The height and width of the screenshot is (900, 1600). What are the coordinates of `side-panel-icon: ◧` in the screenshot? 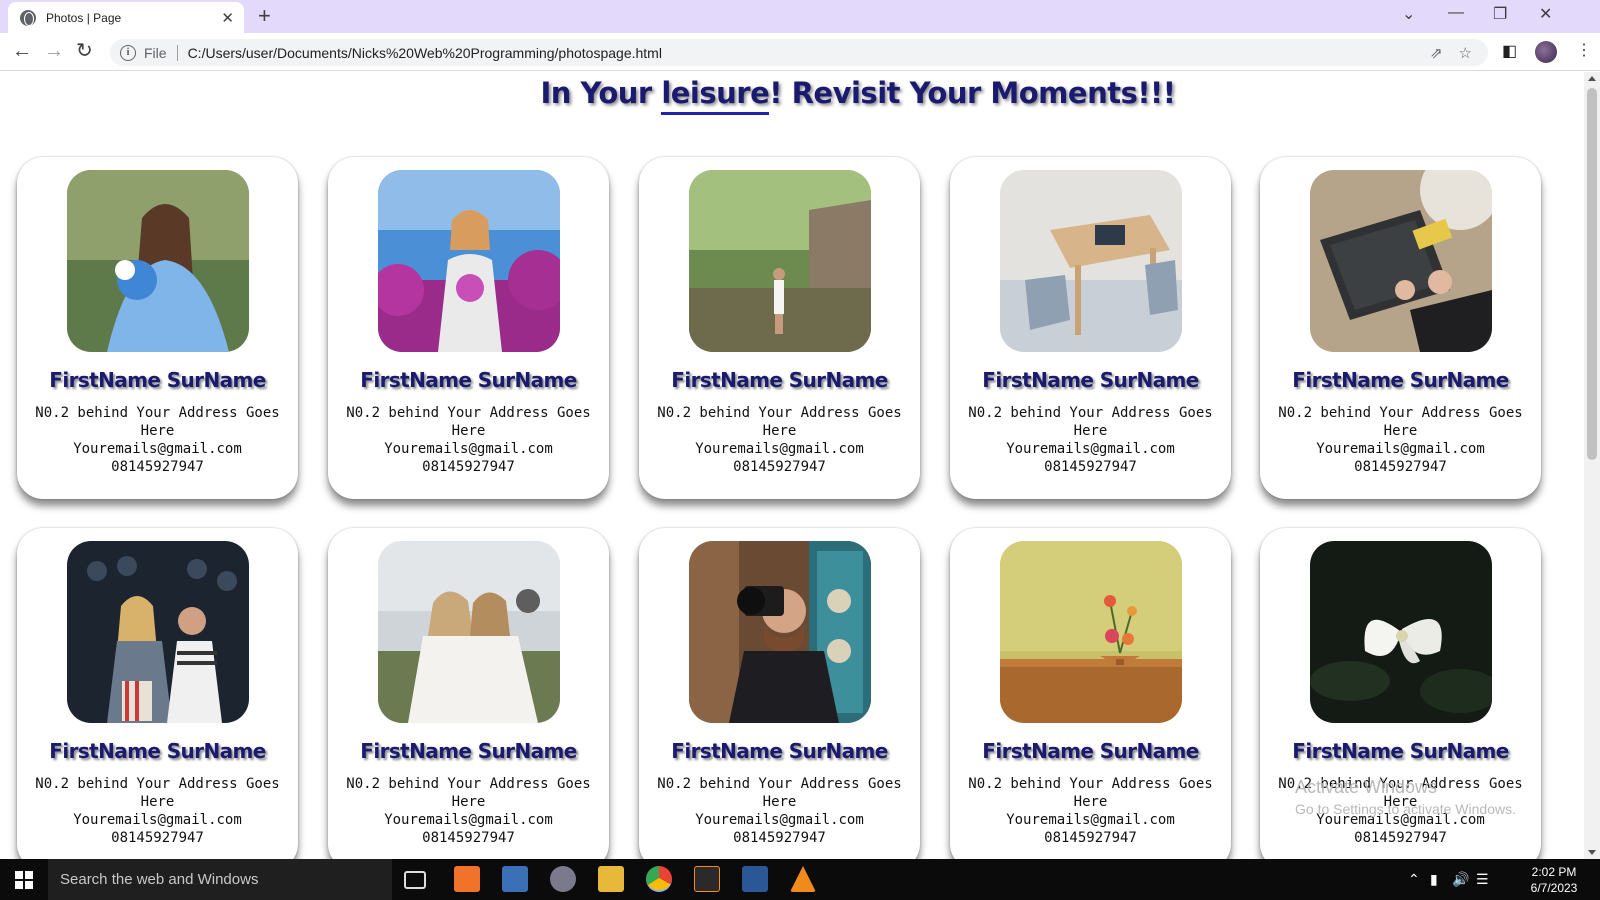 It's located at (1509, 51).